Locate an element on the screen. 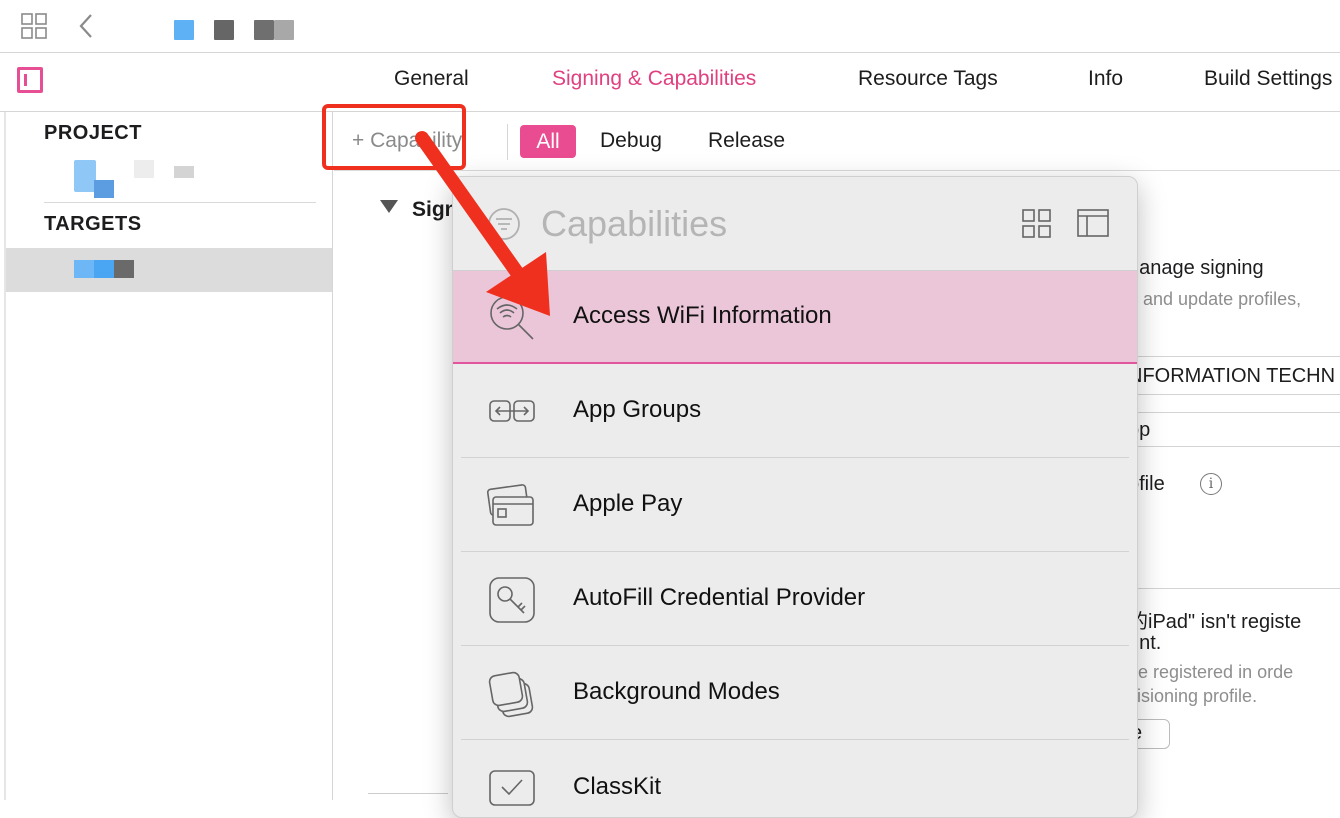 The image size is (1340, 818). status-detail-text: be registered in orde is located at coordinates (1211, 672).